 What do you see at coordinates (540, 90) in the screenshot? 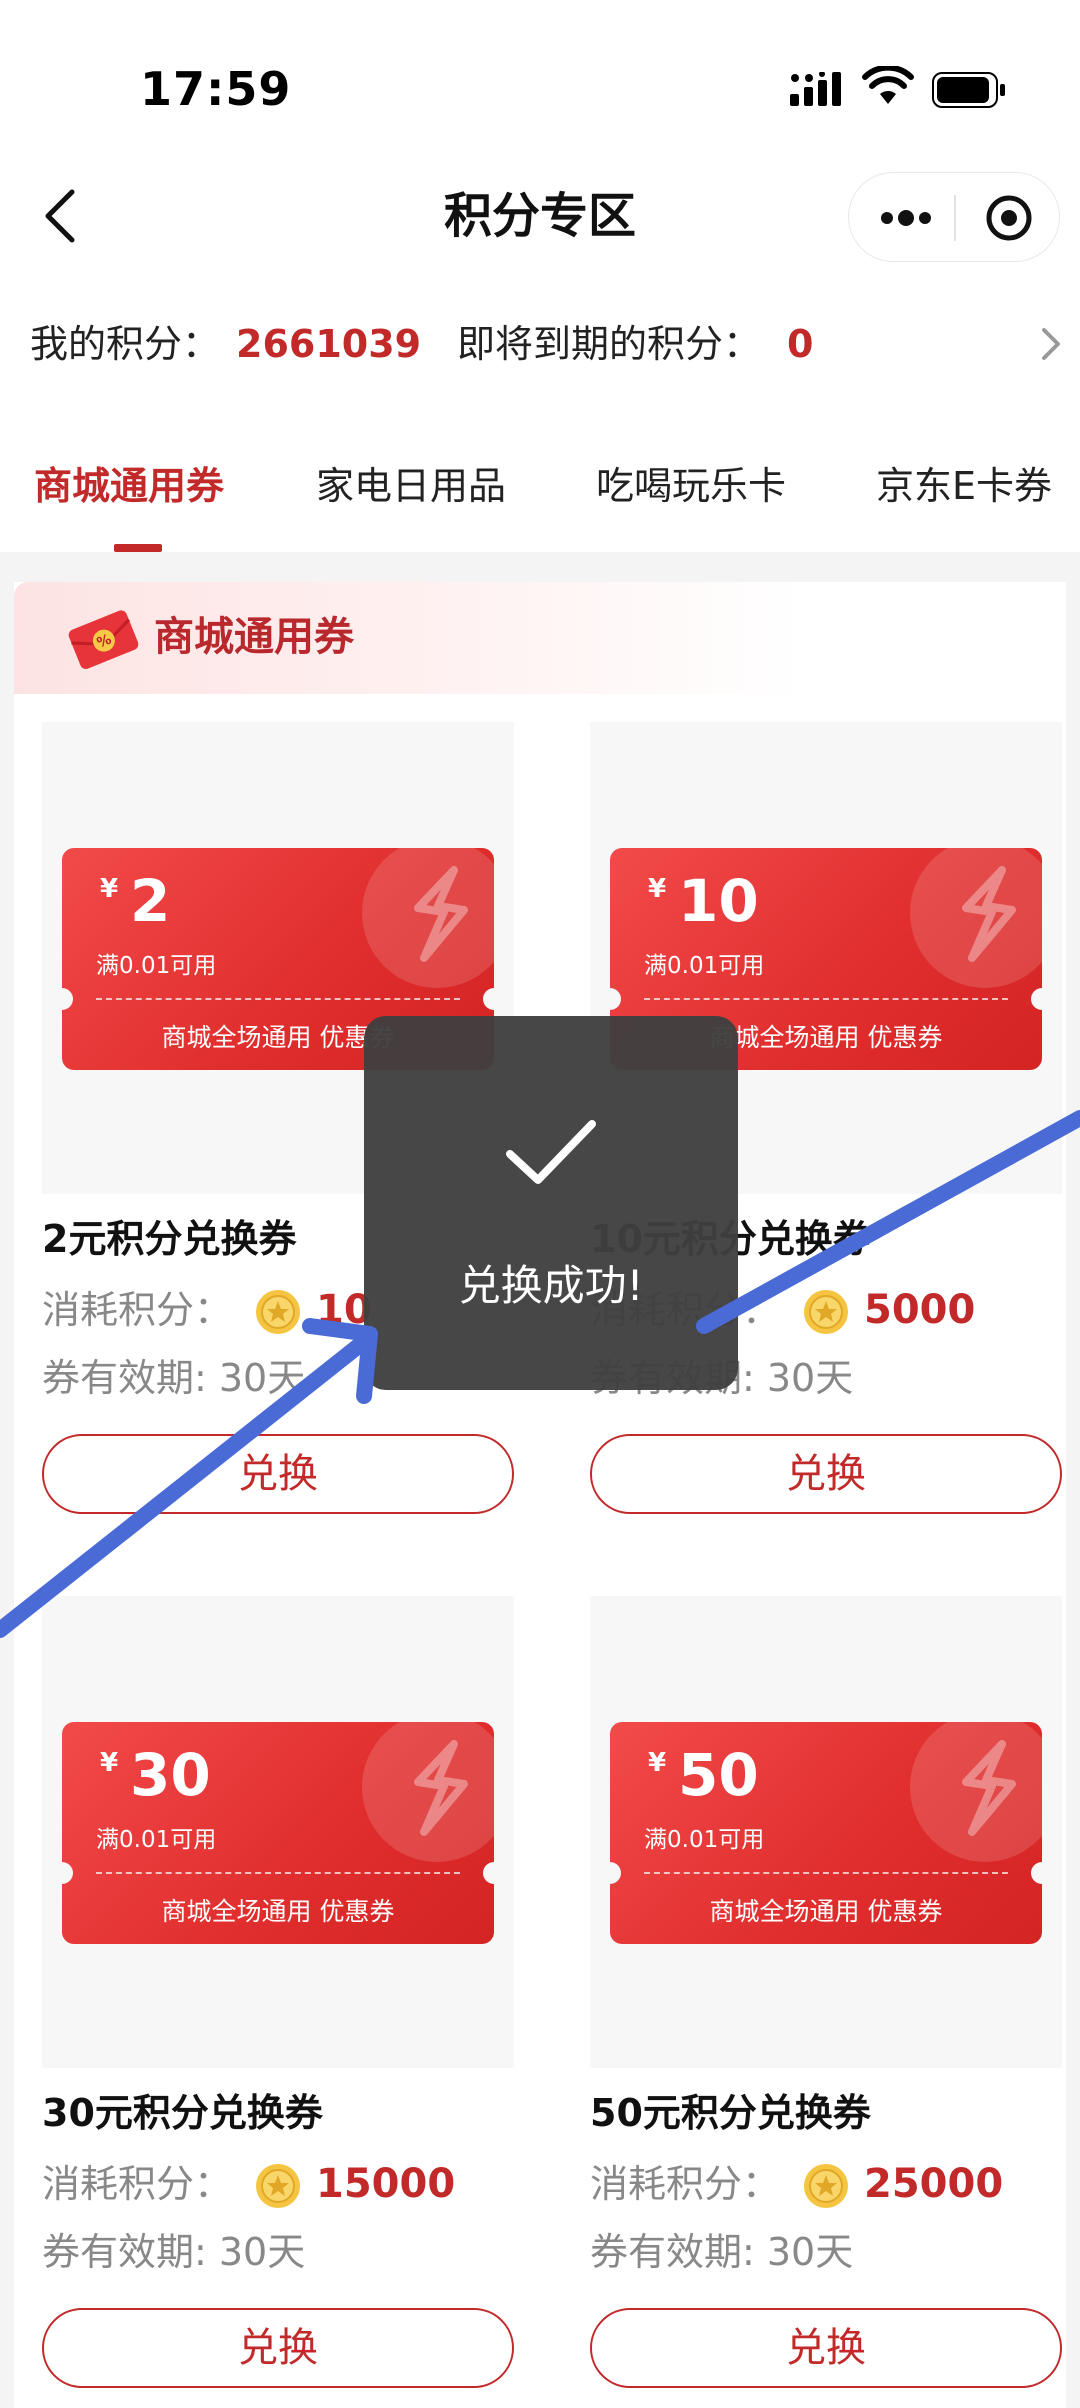
I see `status-bar: 17:59` at bounding box center [540, 90].